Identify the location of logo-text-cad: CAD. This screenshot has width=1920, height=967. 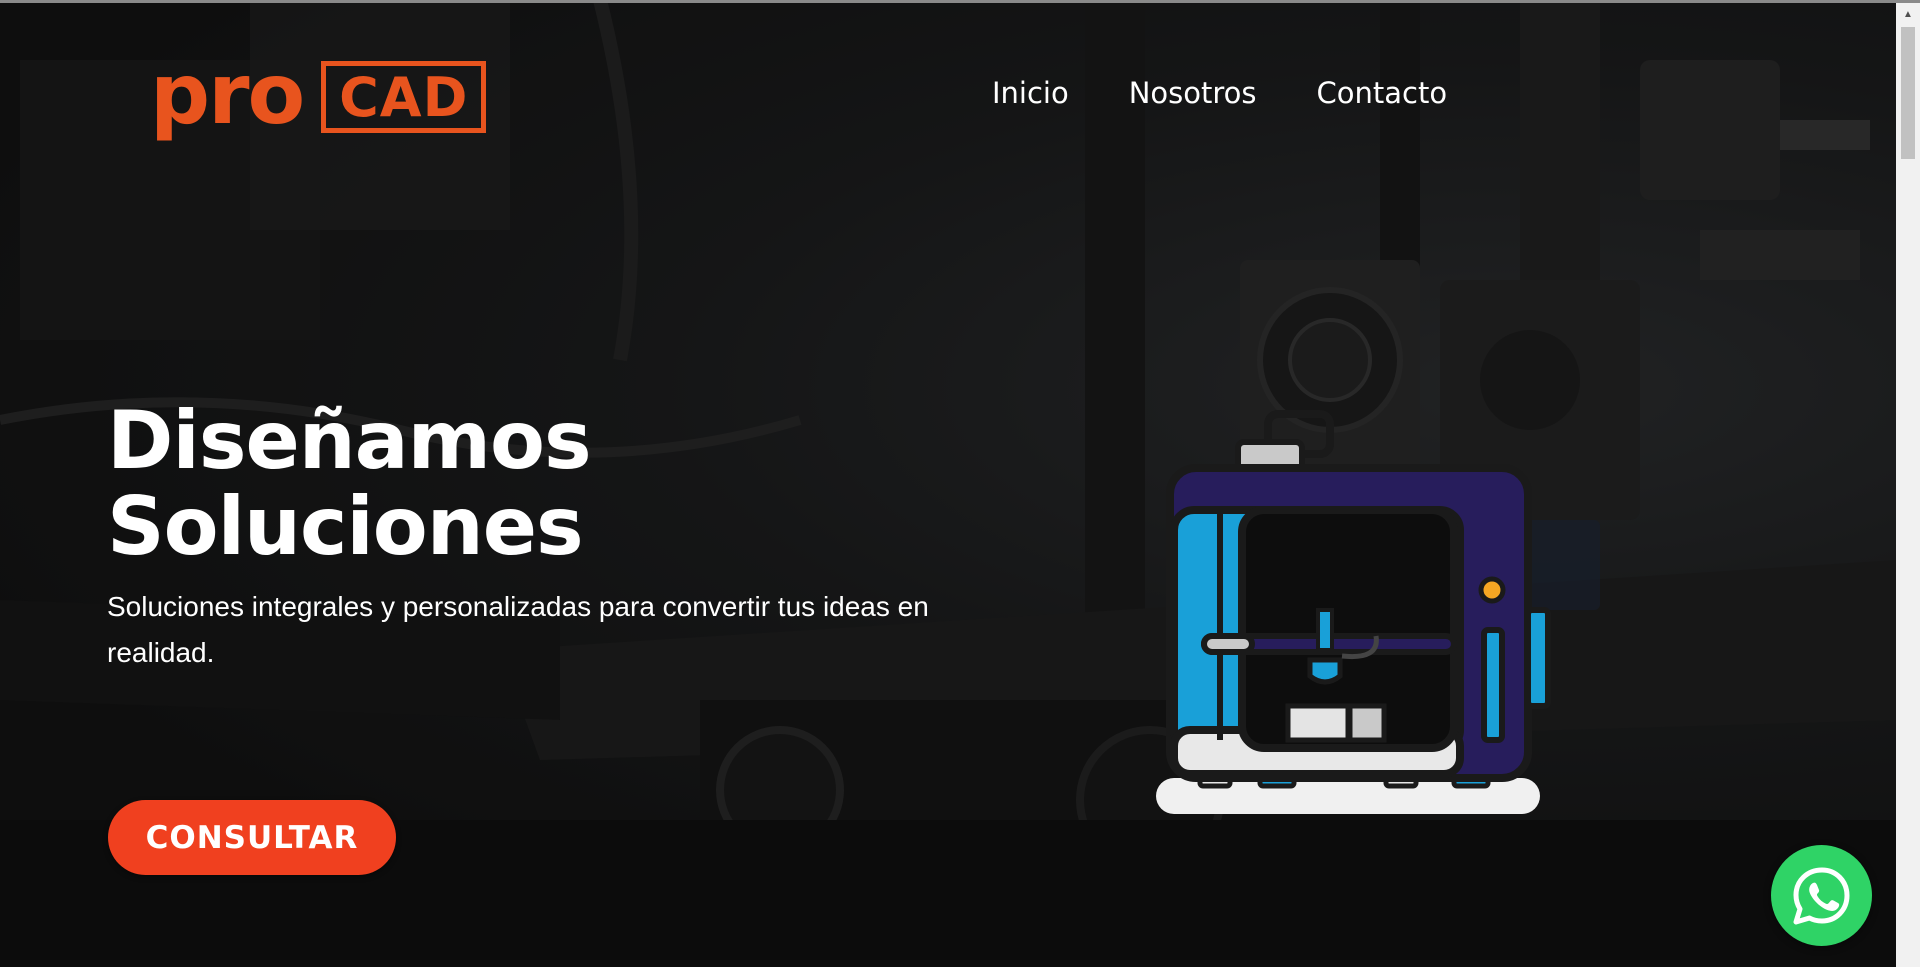
(404, 97).